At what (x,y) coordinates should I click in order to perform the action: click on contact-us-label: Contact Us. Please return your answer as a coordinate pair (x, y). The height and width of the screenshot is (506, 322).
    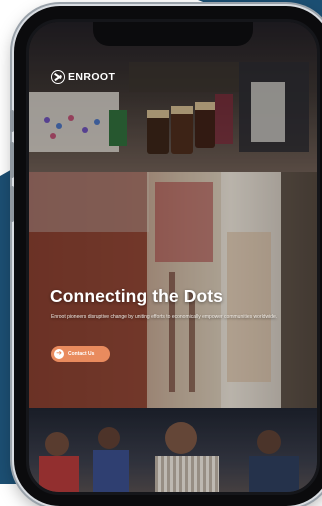
    Looking at the image, I should click on (81, 354).